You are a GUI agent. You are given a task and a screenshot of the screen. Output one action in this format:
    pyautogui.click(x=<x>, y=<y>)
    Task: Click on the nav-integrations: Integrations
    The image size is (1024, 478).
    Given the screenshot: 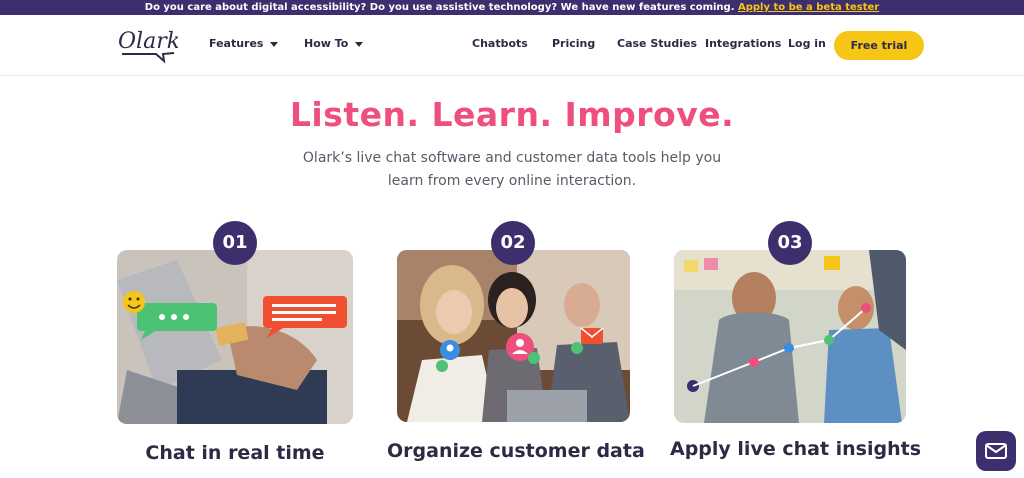 What is the action you would take?
    pyautogui.click(x=743, y=43)
    